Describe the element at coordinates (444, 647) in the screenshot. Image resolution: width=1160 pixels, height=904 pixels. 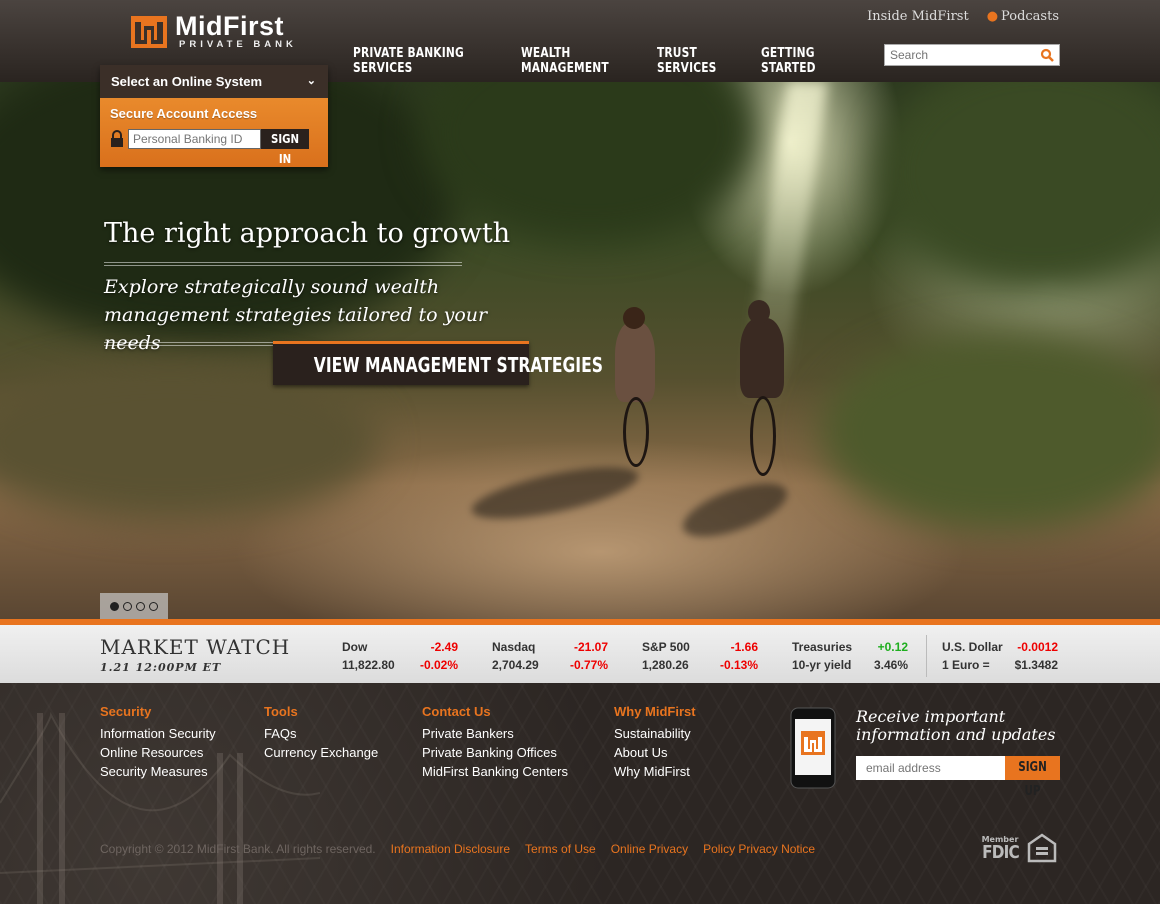
I see `ticker-change: -2.49` at that location.